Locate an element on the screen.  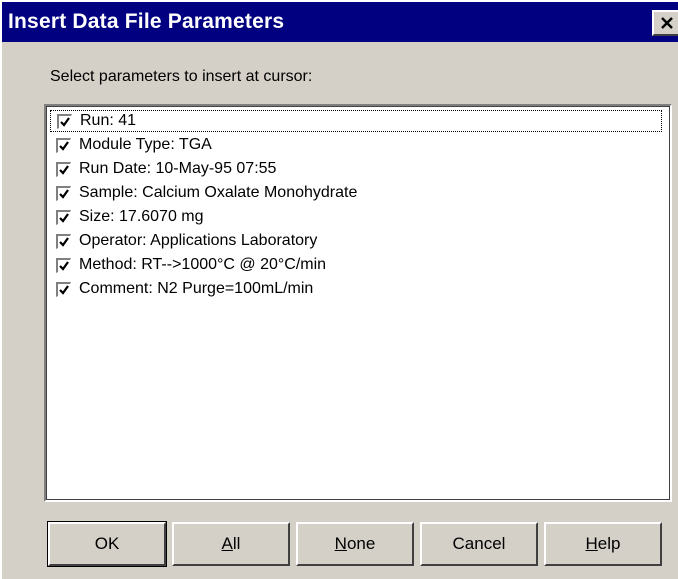
none-button: None is located at coordinates (355, 544).